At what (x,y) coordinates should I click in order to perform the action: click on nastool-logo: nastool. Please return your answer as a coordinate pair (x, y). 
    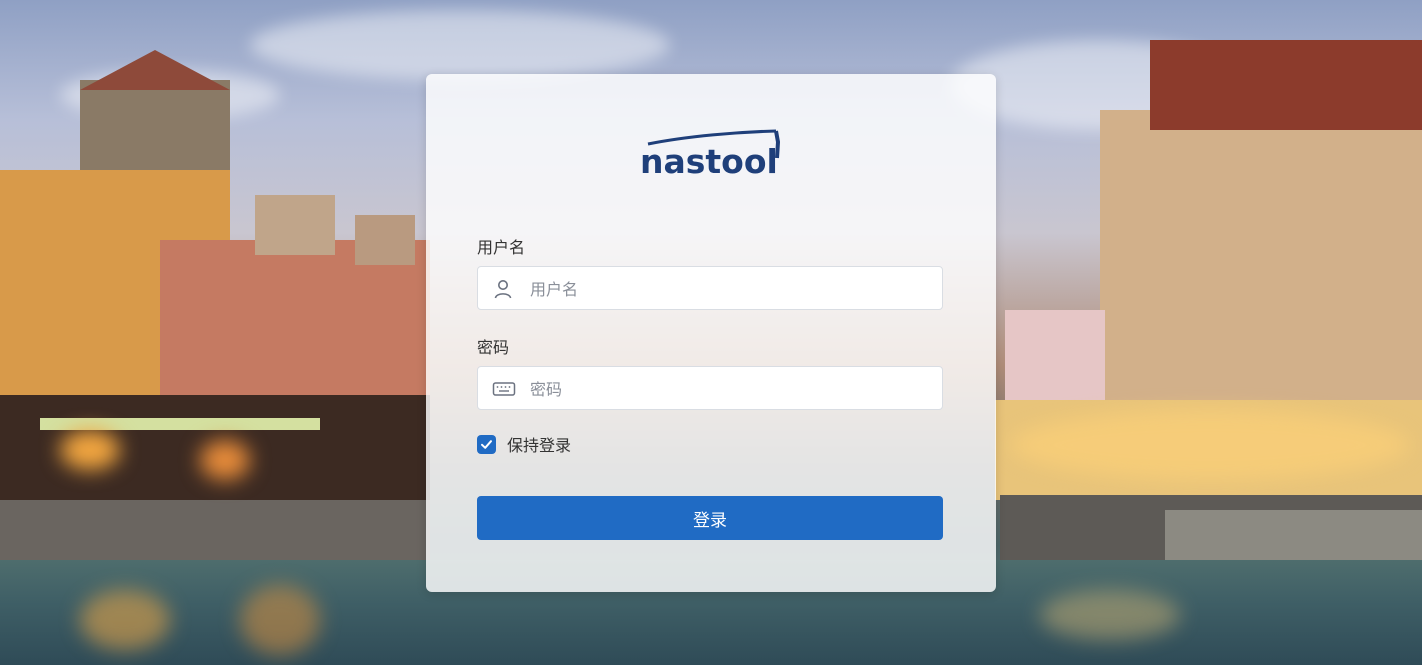
    Looking at the image, I should click on (713, 154).